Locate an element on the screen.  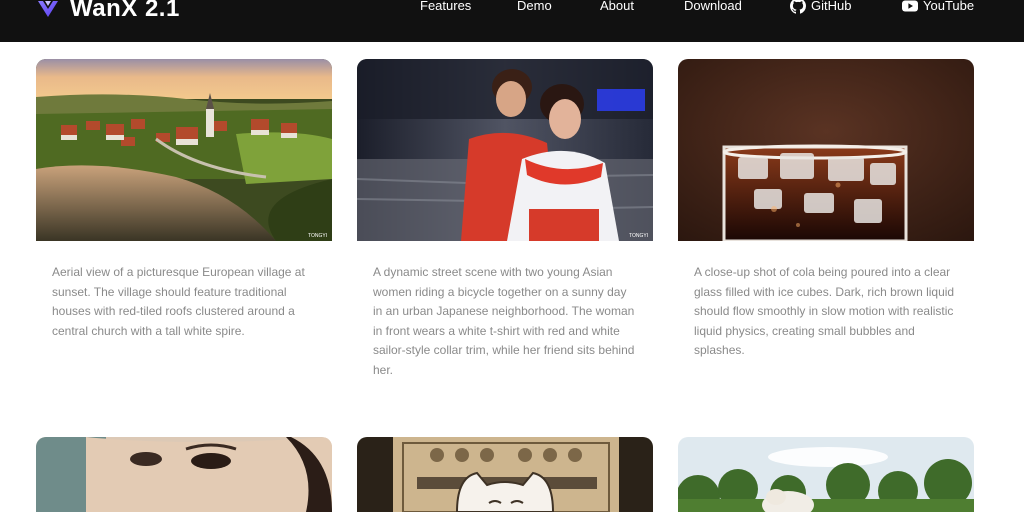
nav-github-link: GitHub is located at coordinates (820, 7).